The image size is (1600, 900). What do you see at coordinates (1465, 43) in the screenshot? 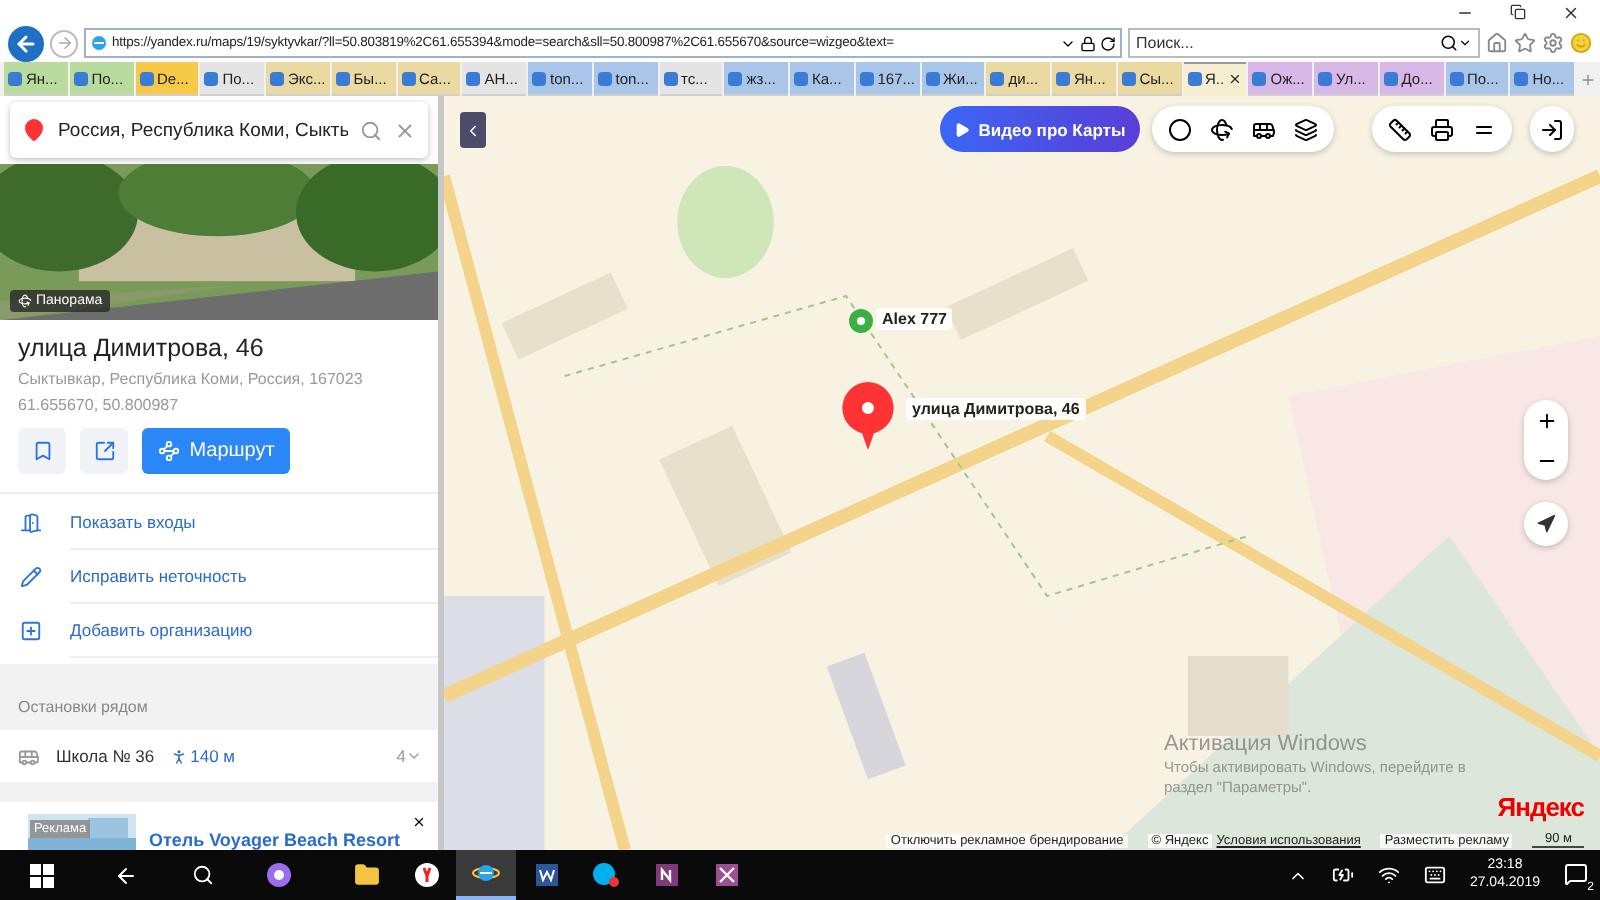
I see `dropdown-icon` at bounding box center [1465, 43].